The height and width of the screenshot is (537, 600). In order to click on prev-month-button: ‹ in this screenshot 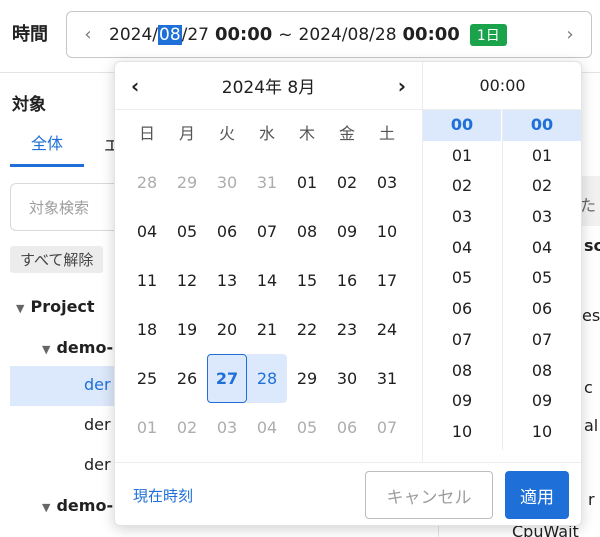, I will do `click(135, 86)`.